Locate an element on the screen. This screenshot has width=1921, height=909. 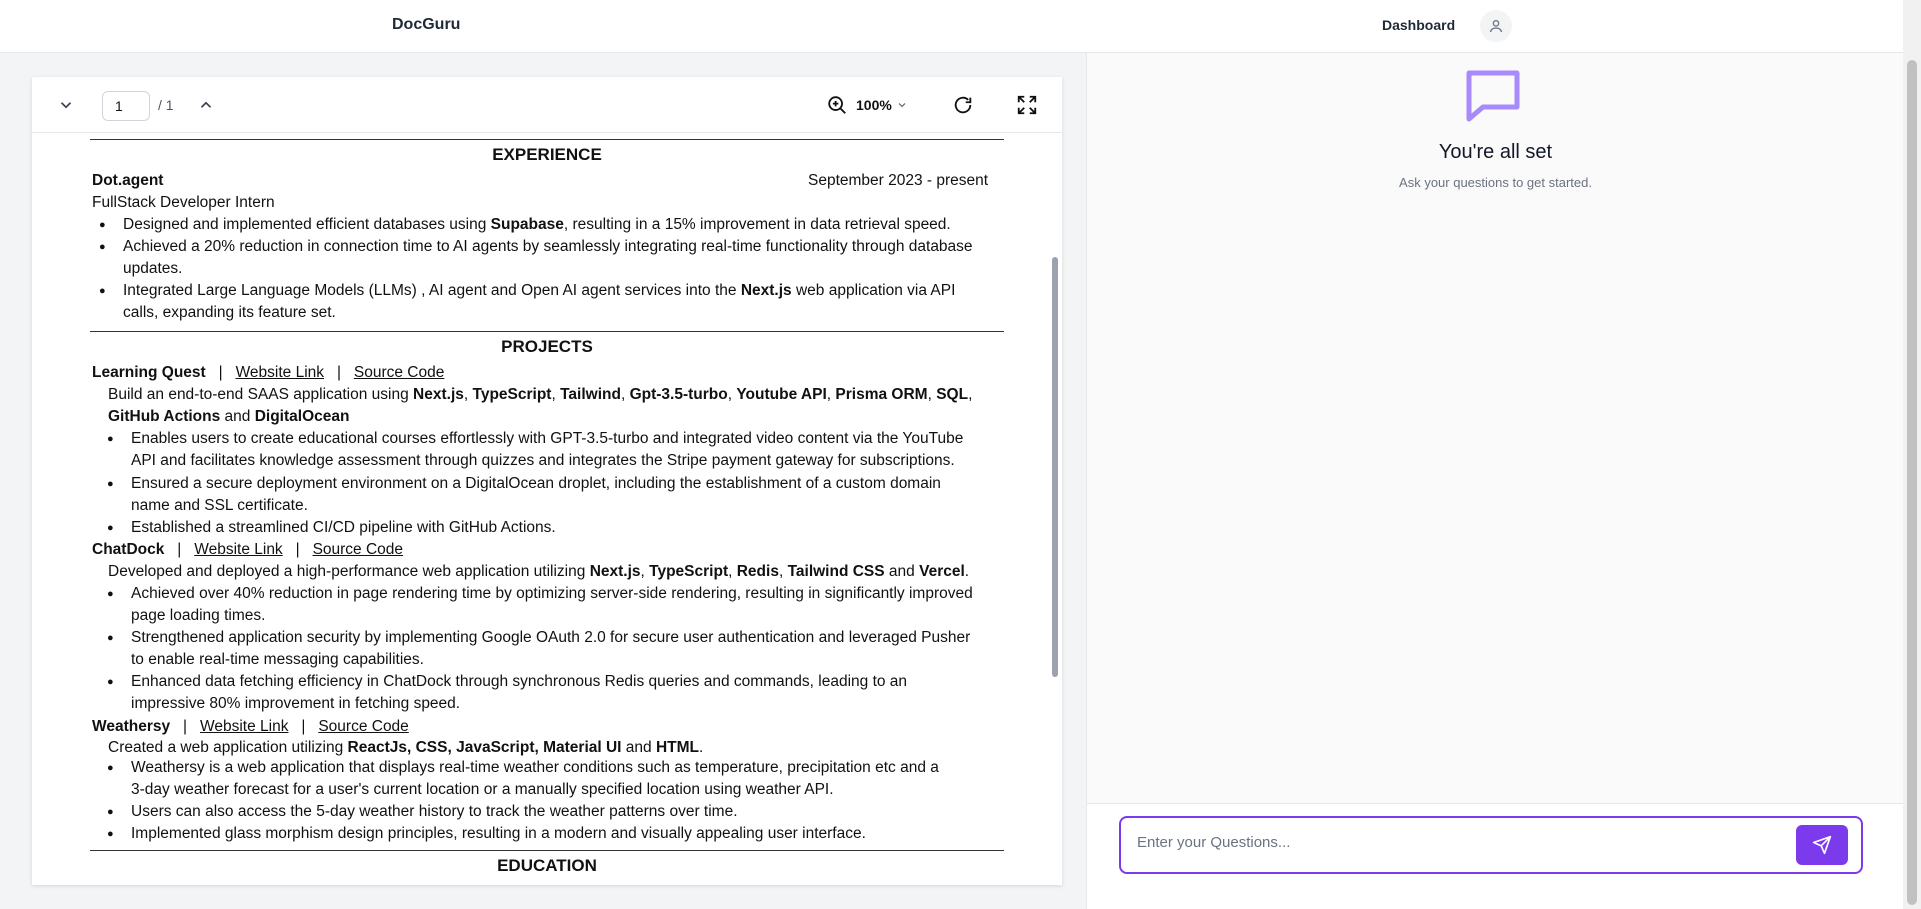
page-scrollbar-thumb is located at coordinates (1912, 482).